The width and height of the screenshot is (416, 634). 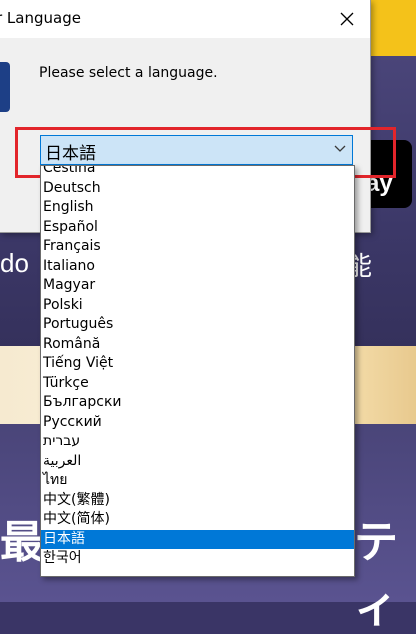 I want to click on language-option: Español, so click(x=197, y=228).